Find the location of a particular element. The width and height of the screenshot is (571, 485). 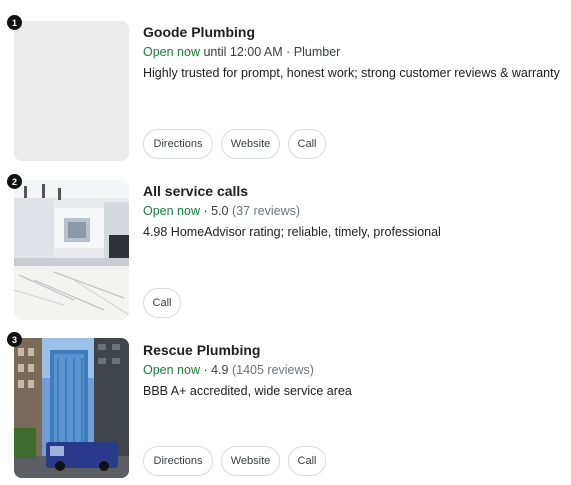

review-count: (1405 reviews) is located at coordinates (271, 370).